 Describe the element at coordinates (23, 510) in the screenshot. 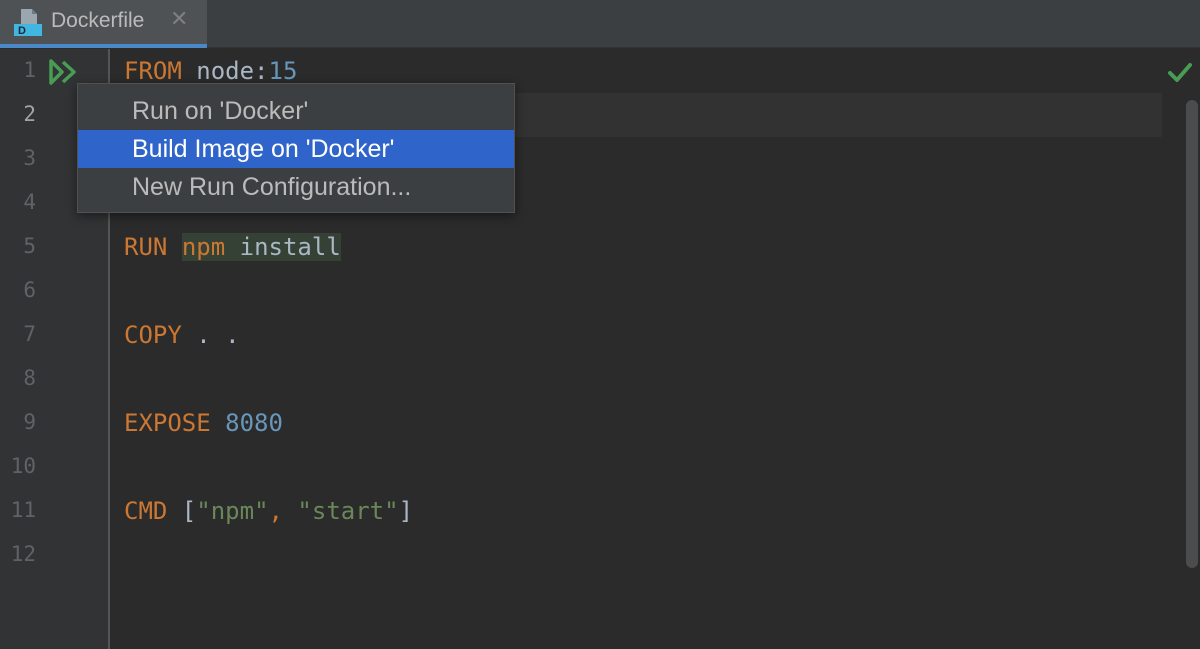

I see `line-number: 11` at that location.